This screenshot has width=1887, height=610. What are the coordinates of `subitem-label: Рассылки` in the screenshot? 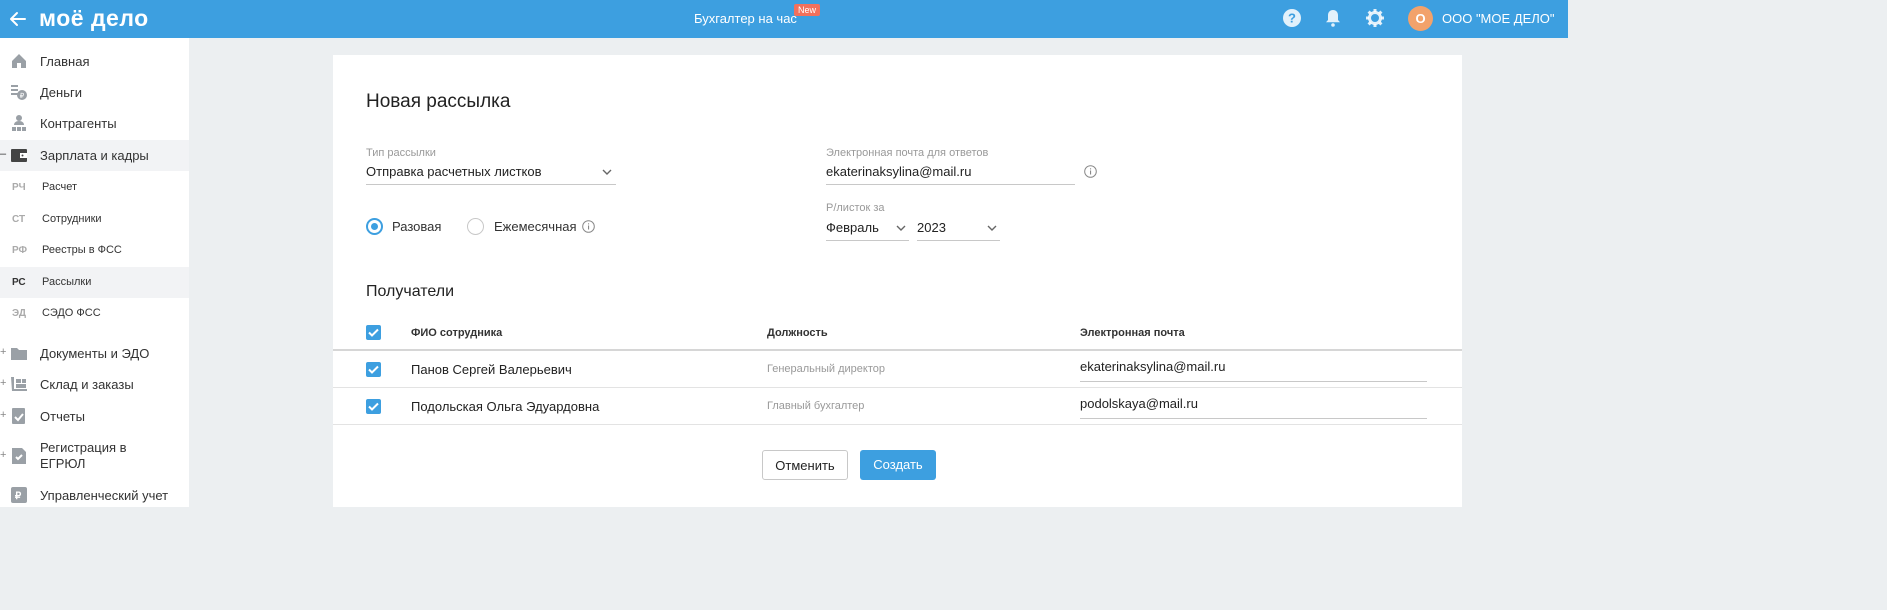 It's located at (67, 282).